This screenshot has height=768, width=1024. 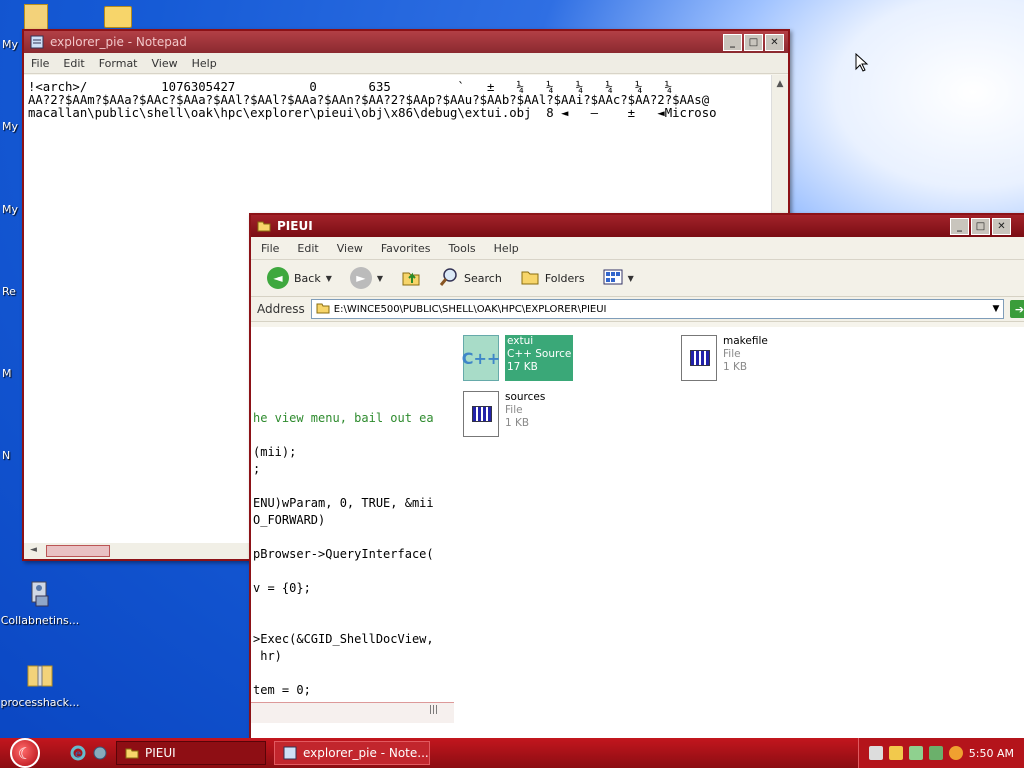 I want to click on up-folder-button, so click(x=411, y=278).